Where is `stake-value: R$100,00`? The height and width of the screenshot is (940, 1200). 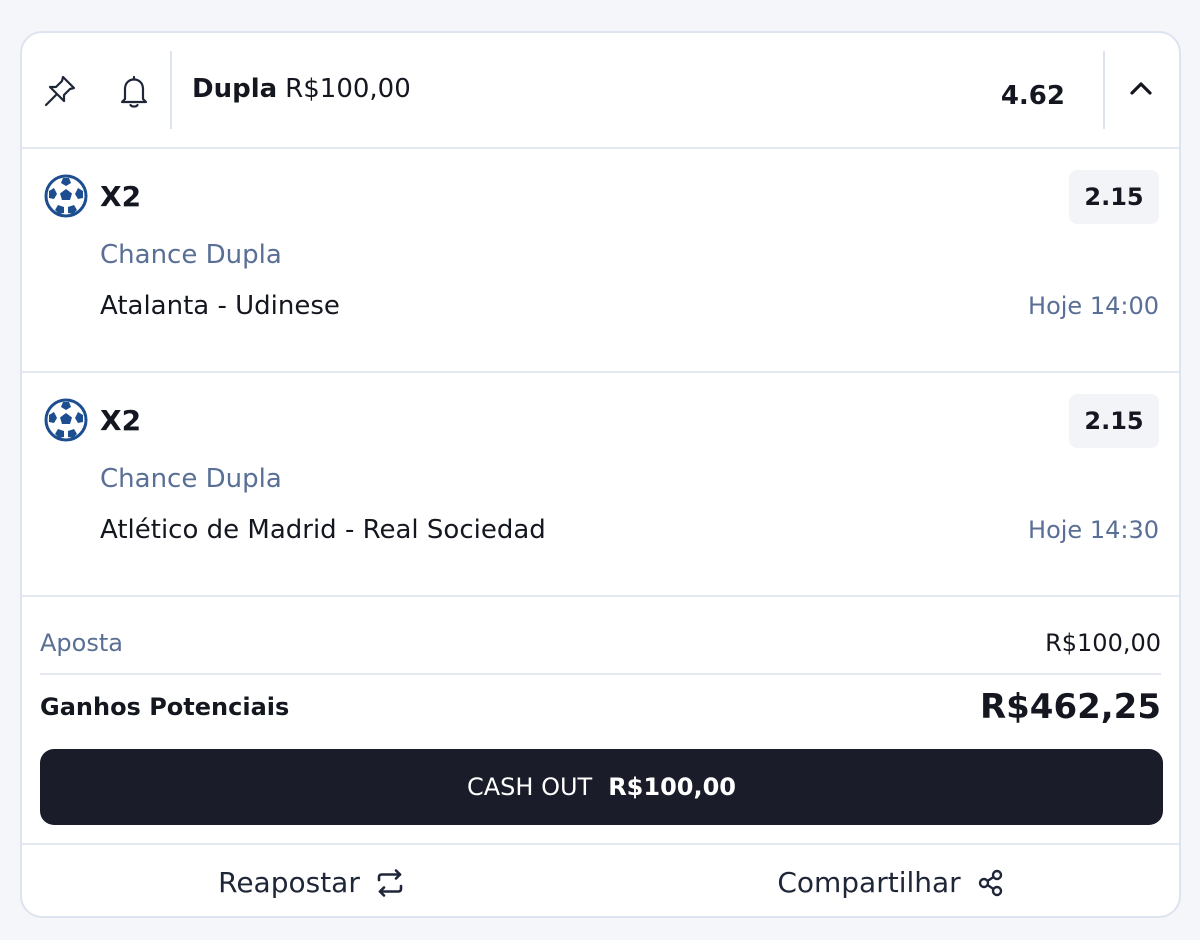 stake-value: R$100,00 is located at coordinates (1103, 643).